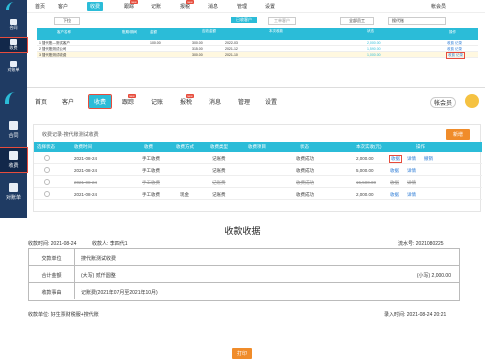 This screenshot has height=364, width=485. Describe the element at coordinates (258, 170) in the screenshot. I see `table-row: 2021-08-24 手工收费 记账费 收费成功 5,000.00 收据 详情` at that location.